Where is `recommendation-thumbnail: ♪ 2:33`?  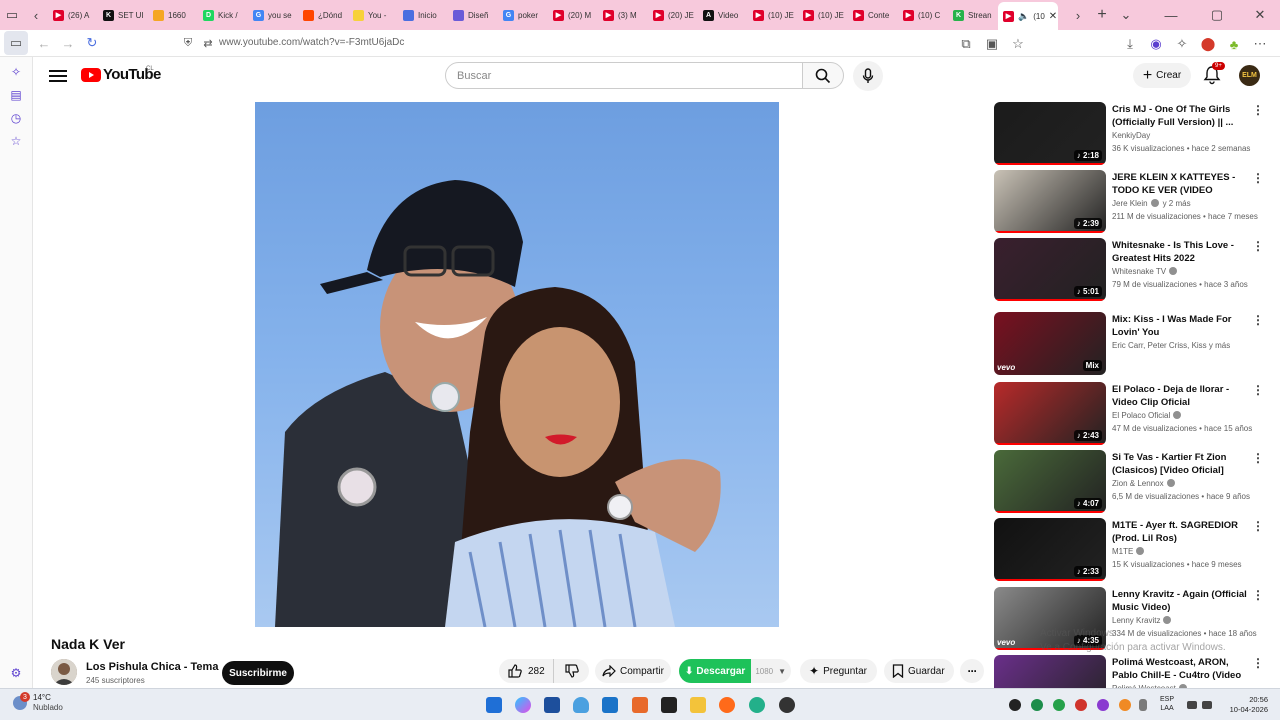
recommendation-thumbnail: ♪ 2:33 is located at coordinates (1050, 549).